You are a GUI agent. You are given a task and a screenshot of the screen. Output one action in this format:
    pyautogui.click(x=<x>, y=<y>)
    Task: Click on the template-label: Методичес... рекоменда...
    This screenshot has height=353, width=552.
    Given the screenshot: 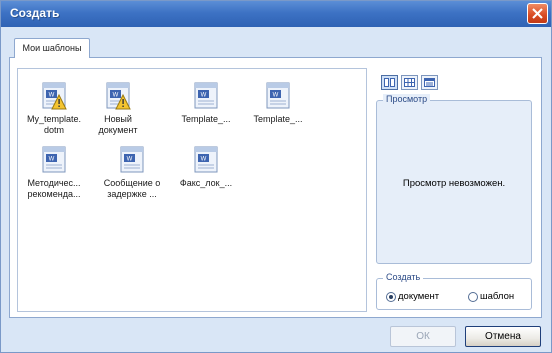 What is the action you would take?
    pyautogui.click(x=54, y=188)
    